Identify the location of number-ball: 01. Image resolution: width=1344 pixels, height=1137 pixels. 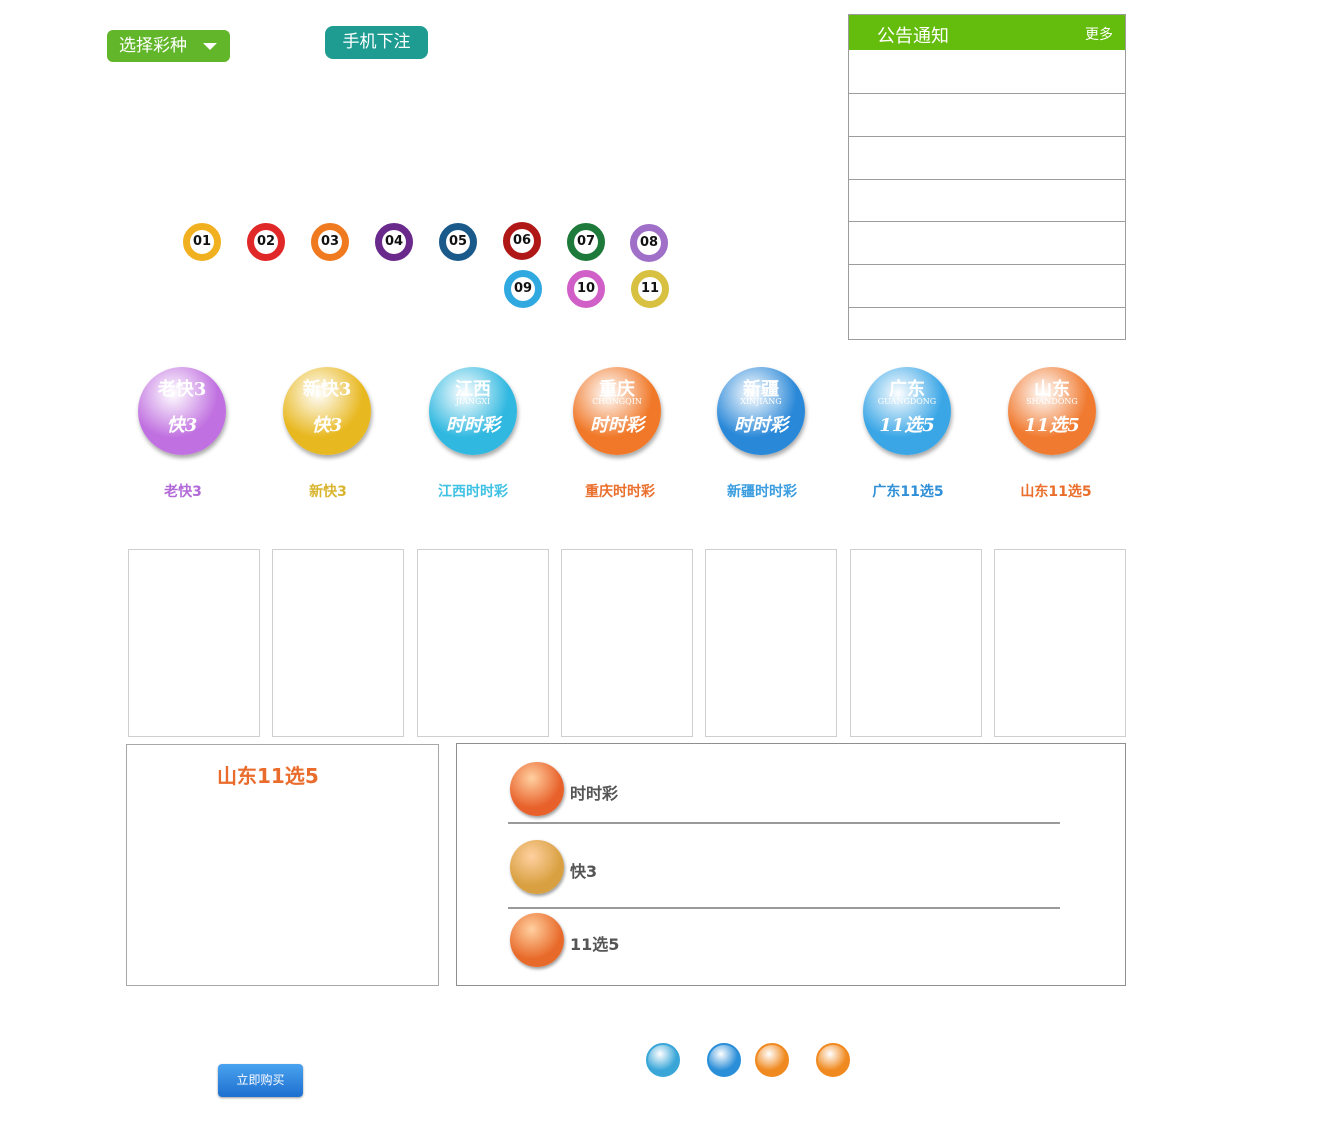
(202, 242).